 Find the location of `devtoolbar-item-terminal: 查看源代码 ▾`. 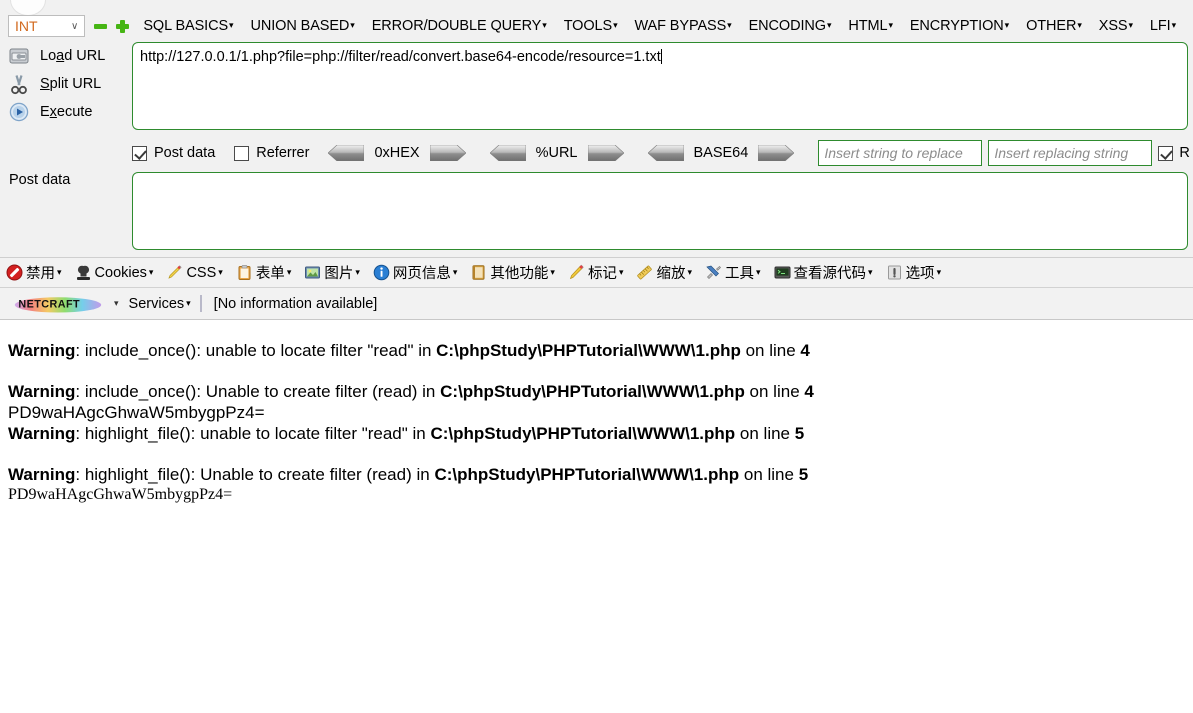

devtoolbar-item-terminal: 查看源代码 ▾ is located at coordinates (823, 272).